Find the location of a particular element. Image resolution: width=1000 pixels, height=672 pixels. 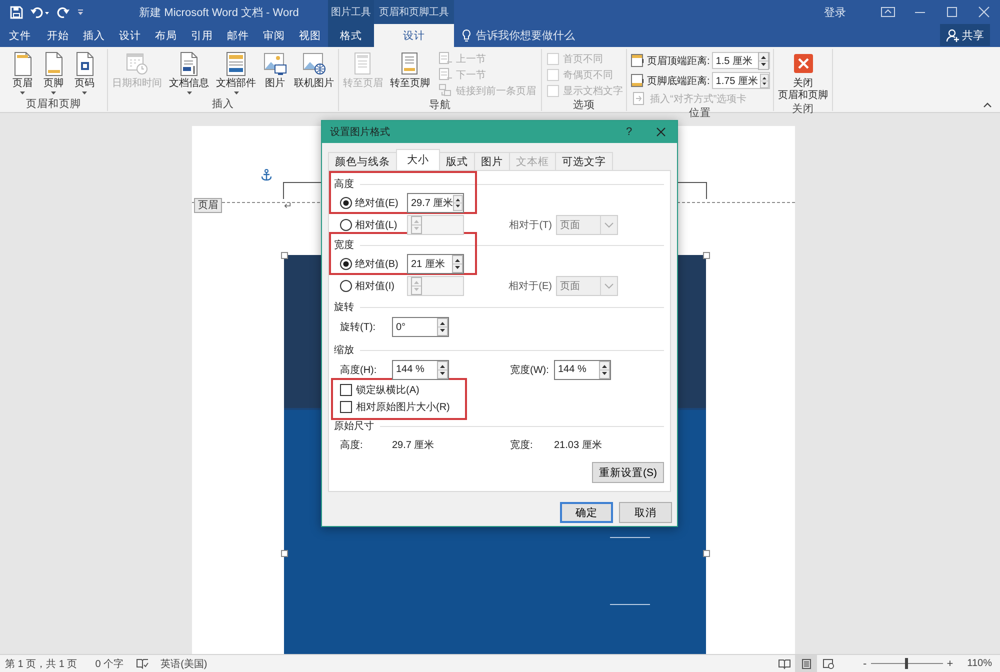

checkbox-label: 锁定纵横比(A) is located at coordinates (388, 389).